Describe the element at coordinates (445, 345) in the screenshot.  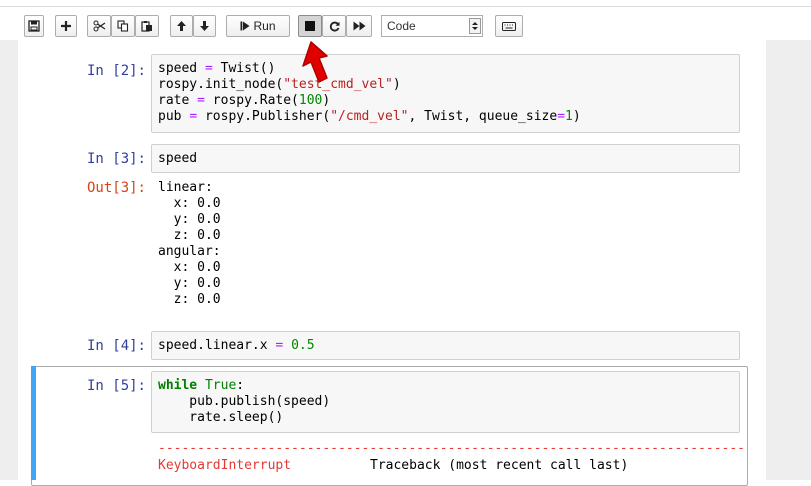
I see `code-cell-input: speed.linear.x = 0.5` at that location.